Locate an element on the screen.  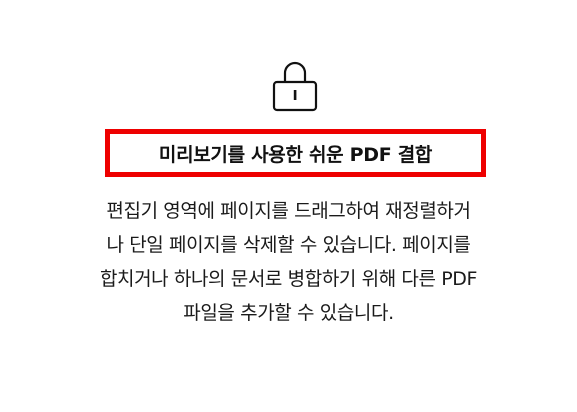
feature-title: 미리보기를 사용한 쉬운 PDF 결합 is located at coordinates (295, 154).